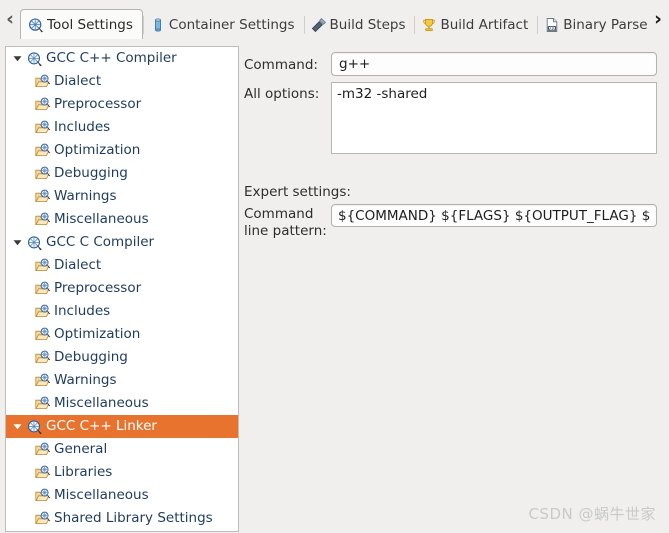 The width and height of the screenshot is (669, 533). I want to click on tree-item-label: Libraries, so click(83, 471).